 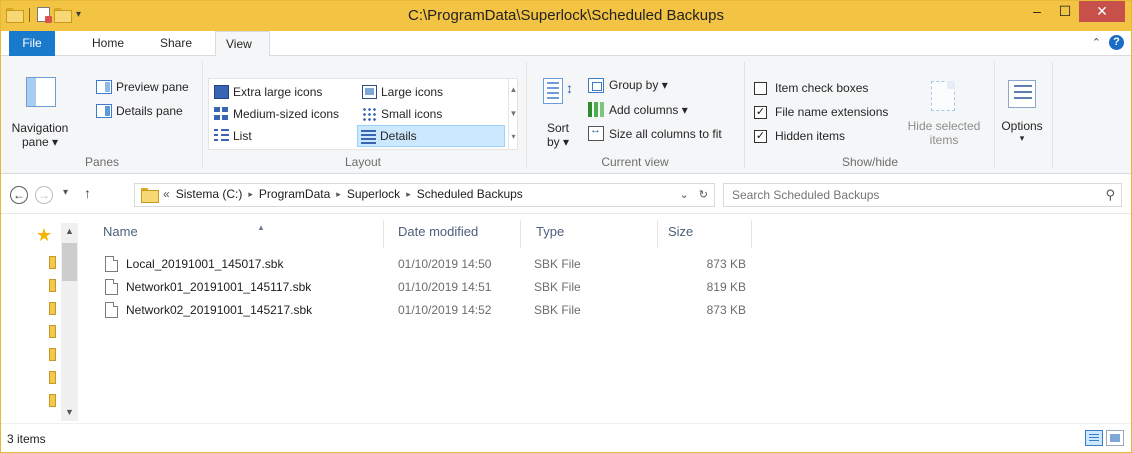 I want to click on details-option: Details, so click(x=431, y=136).